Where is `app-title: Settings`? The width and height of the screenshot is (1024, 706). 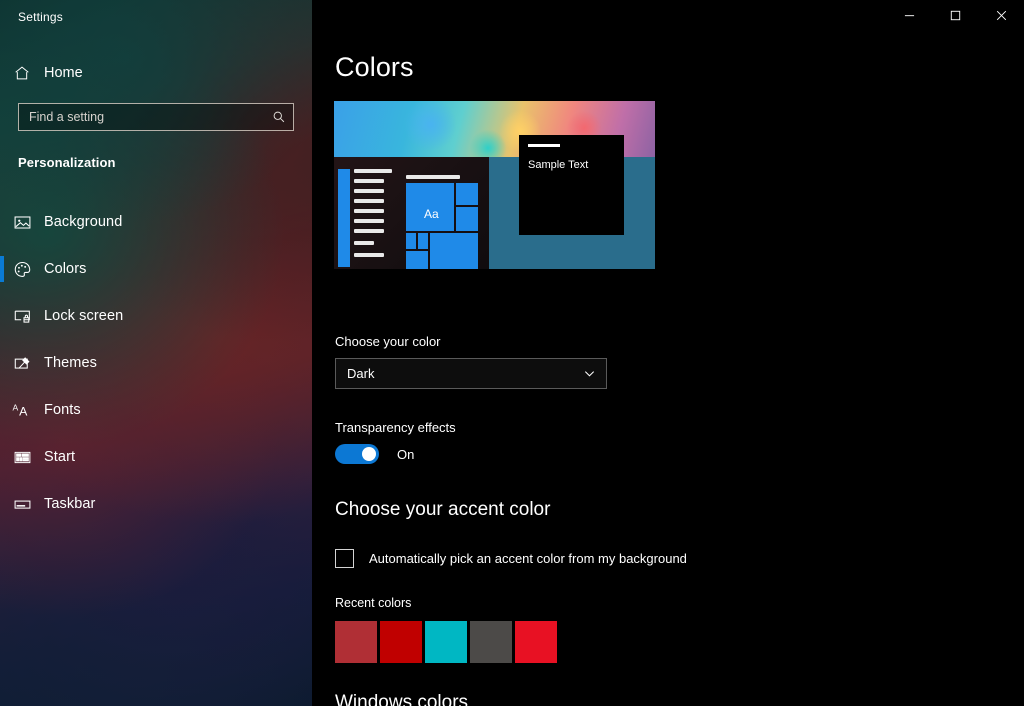
app-title: Settings is located at coordinates (40, 17).